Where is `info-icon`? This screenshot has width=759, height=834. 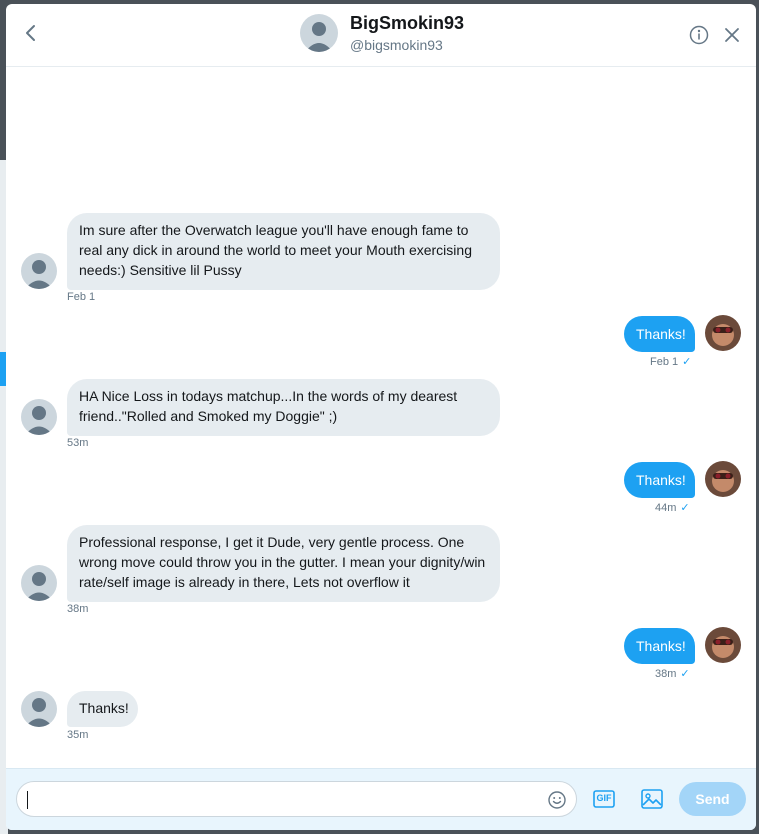 info-icon is located at coordinates (699, 35).